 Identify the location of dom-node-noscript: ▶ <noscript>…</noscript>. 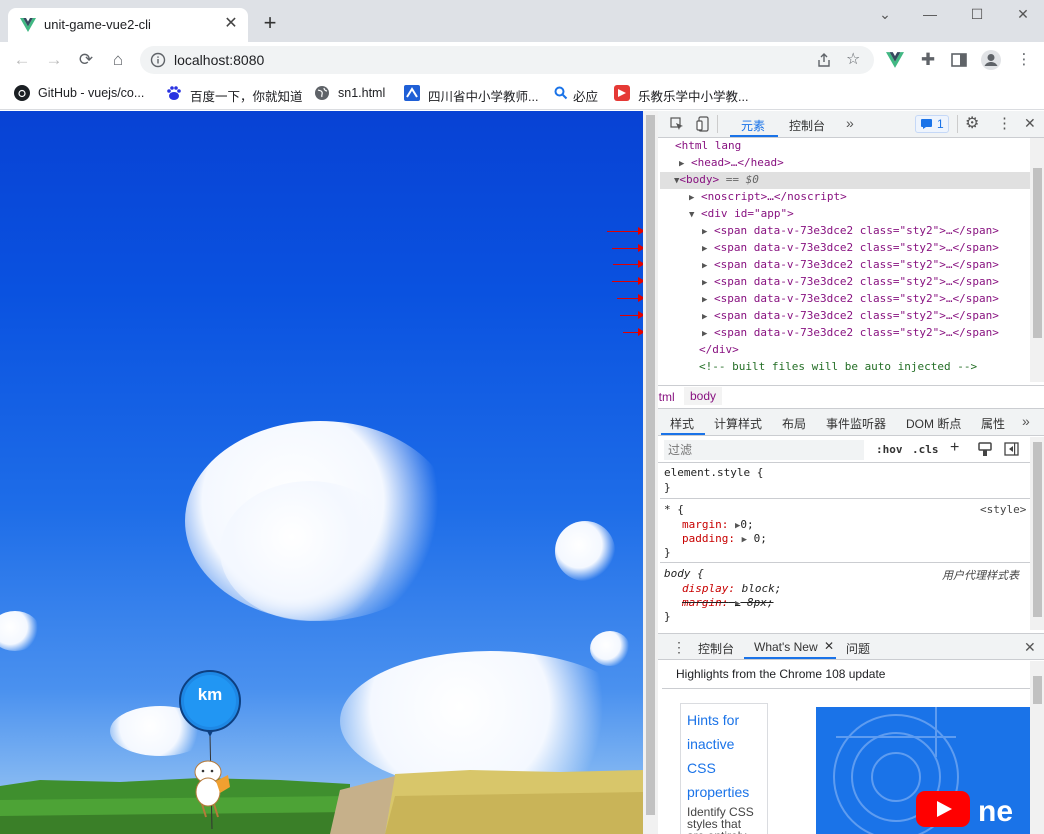
(768, 196).